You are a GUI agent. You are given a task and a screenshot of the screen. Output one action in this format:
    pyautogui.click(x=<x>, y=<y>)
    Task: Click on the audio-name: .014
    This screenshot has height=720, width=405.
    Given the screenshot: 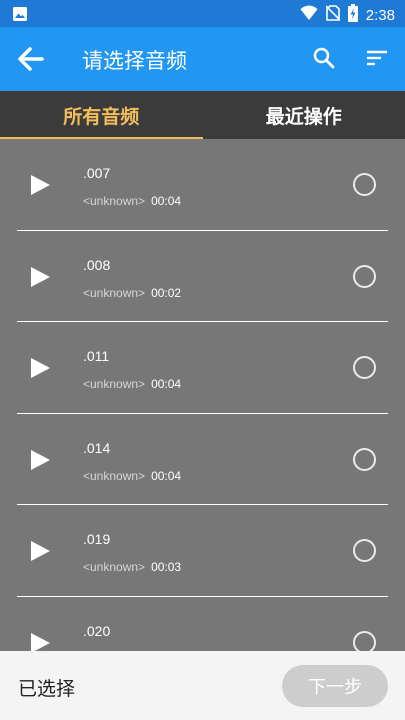 What is the action you would take?
    pyautogui.click(x=97, y=447)
    